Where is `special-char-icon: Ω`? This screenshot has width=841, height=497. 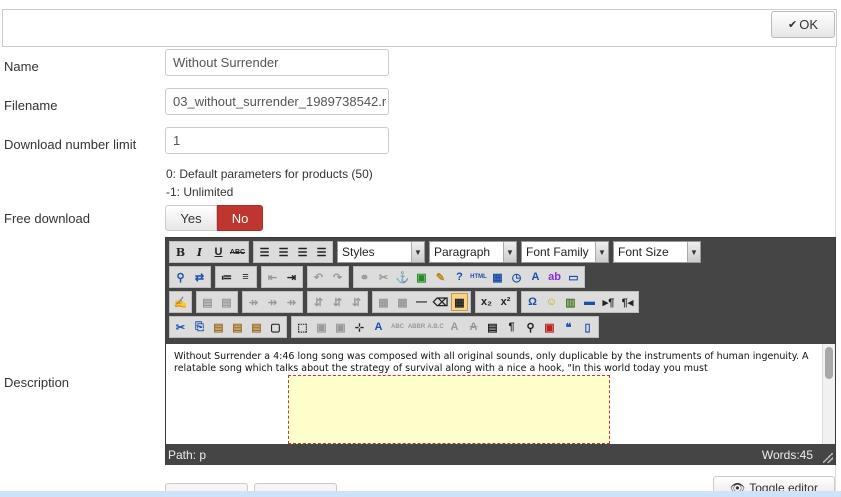
special-char-icon: Ω is located at coordinates (532, 302).